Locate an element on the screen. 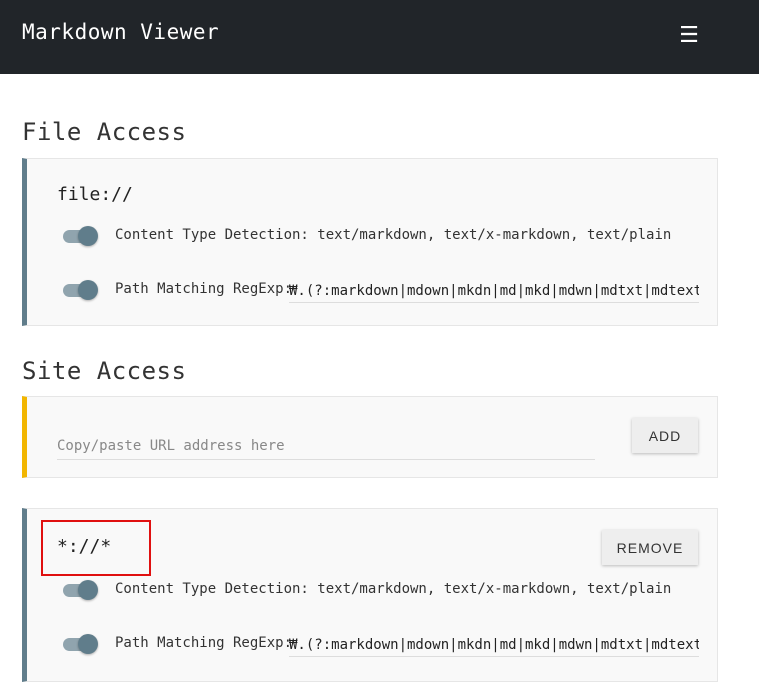 Image resolution: width=759 pixels, height=689 pixels. add-button: ADD is located at coordinates (665, 435).